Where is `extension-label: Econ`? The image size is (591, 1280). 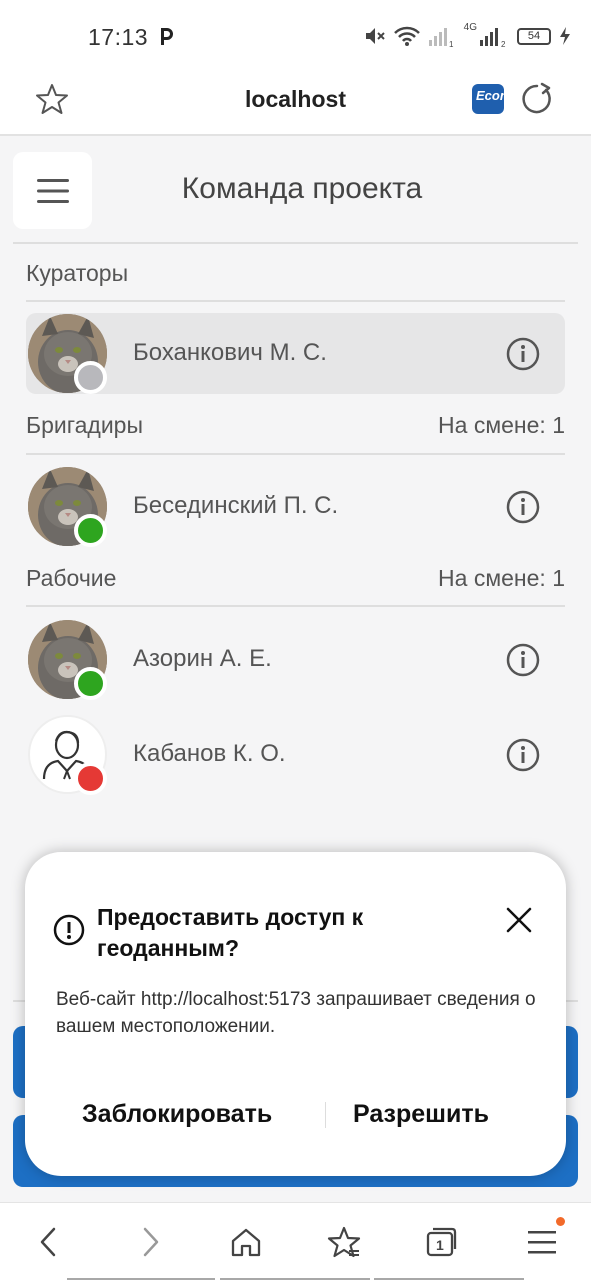
extension-label: Econ is located at coordinates (490, 95).